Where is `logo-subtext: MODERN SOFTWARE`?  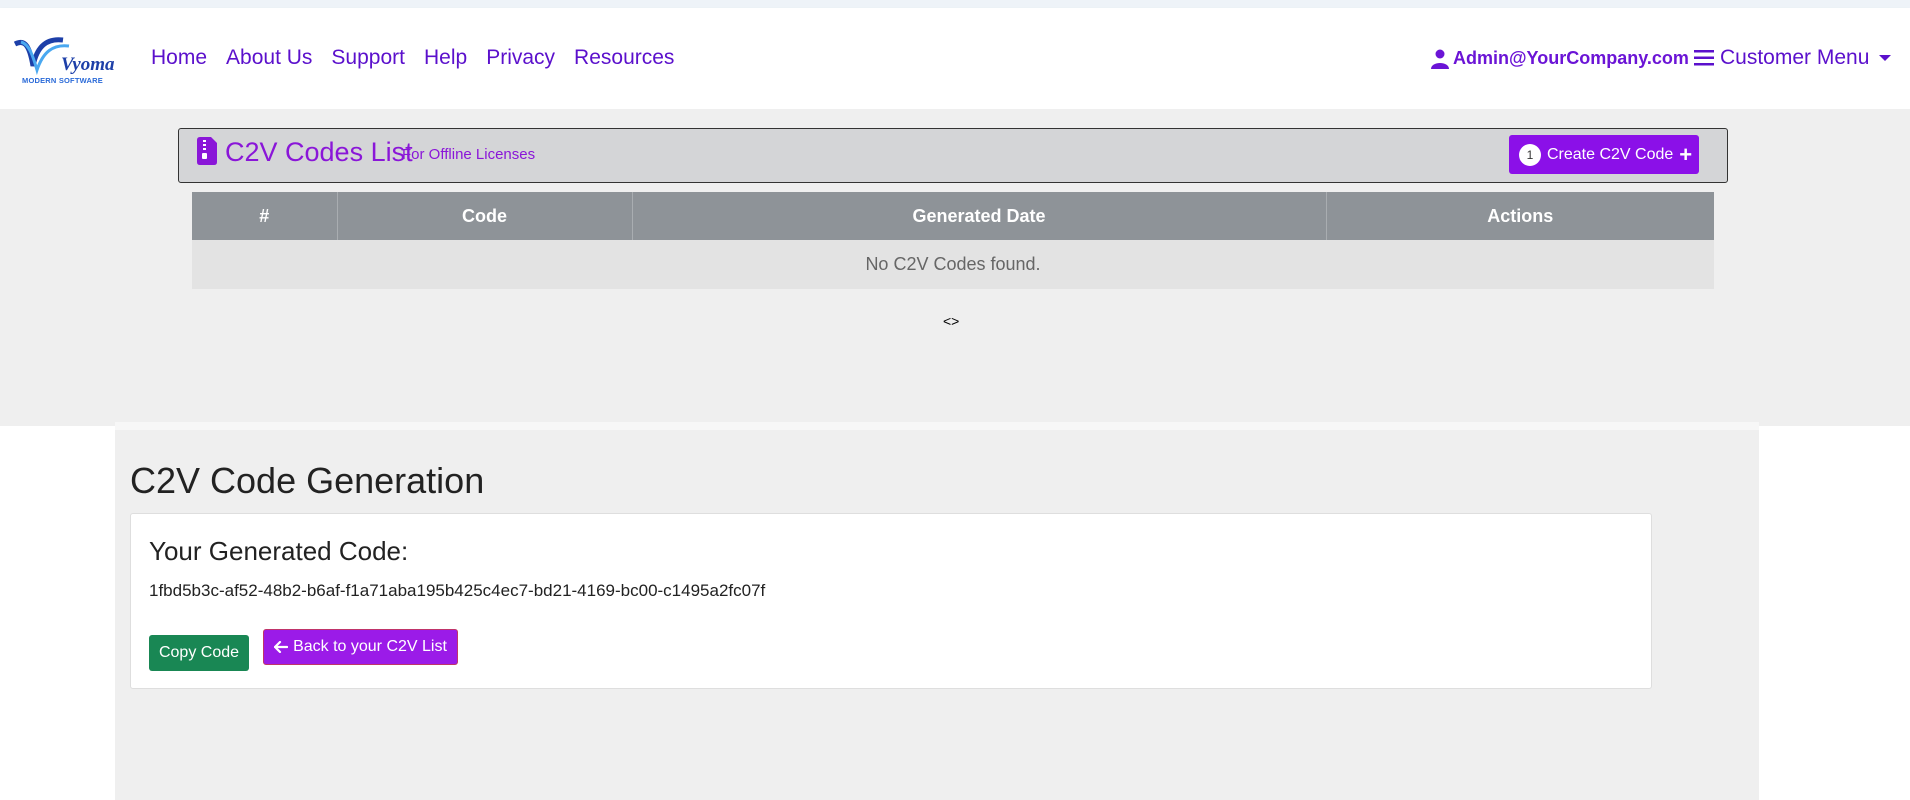 logo-subtext: MODERN SOFTWARE is located at coordinates (62, 80).